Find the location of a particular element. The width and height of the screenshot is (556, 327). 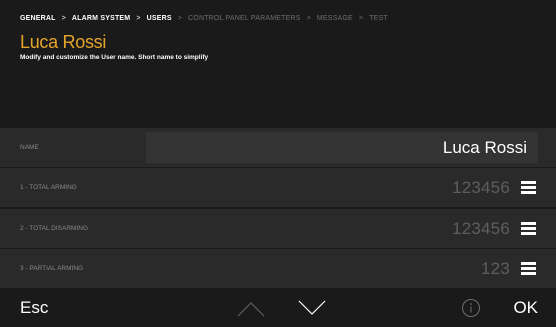

name-input: Luca Rossi is located at coordinates (342, 147).